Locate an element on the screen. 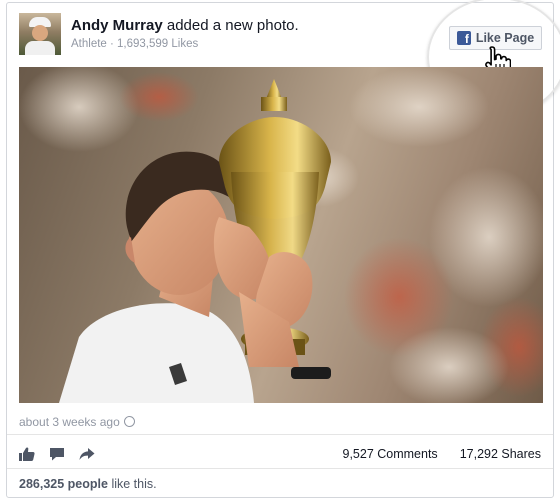 This screenshot has width=560, height=504. author-avatar is located at coordinates (40, 34).